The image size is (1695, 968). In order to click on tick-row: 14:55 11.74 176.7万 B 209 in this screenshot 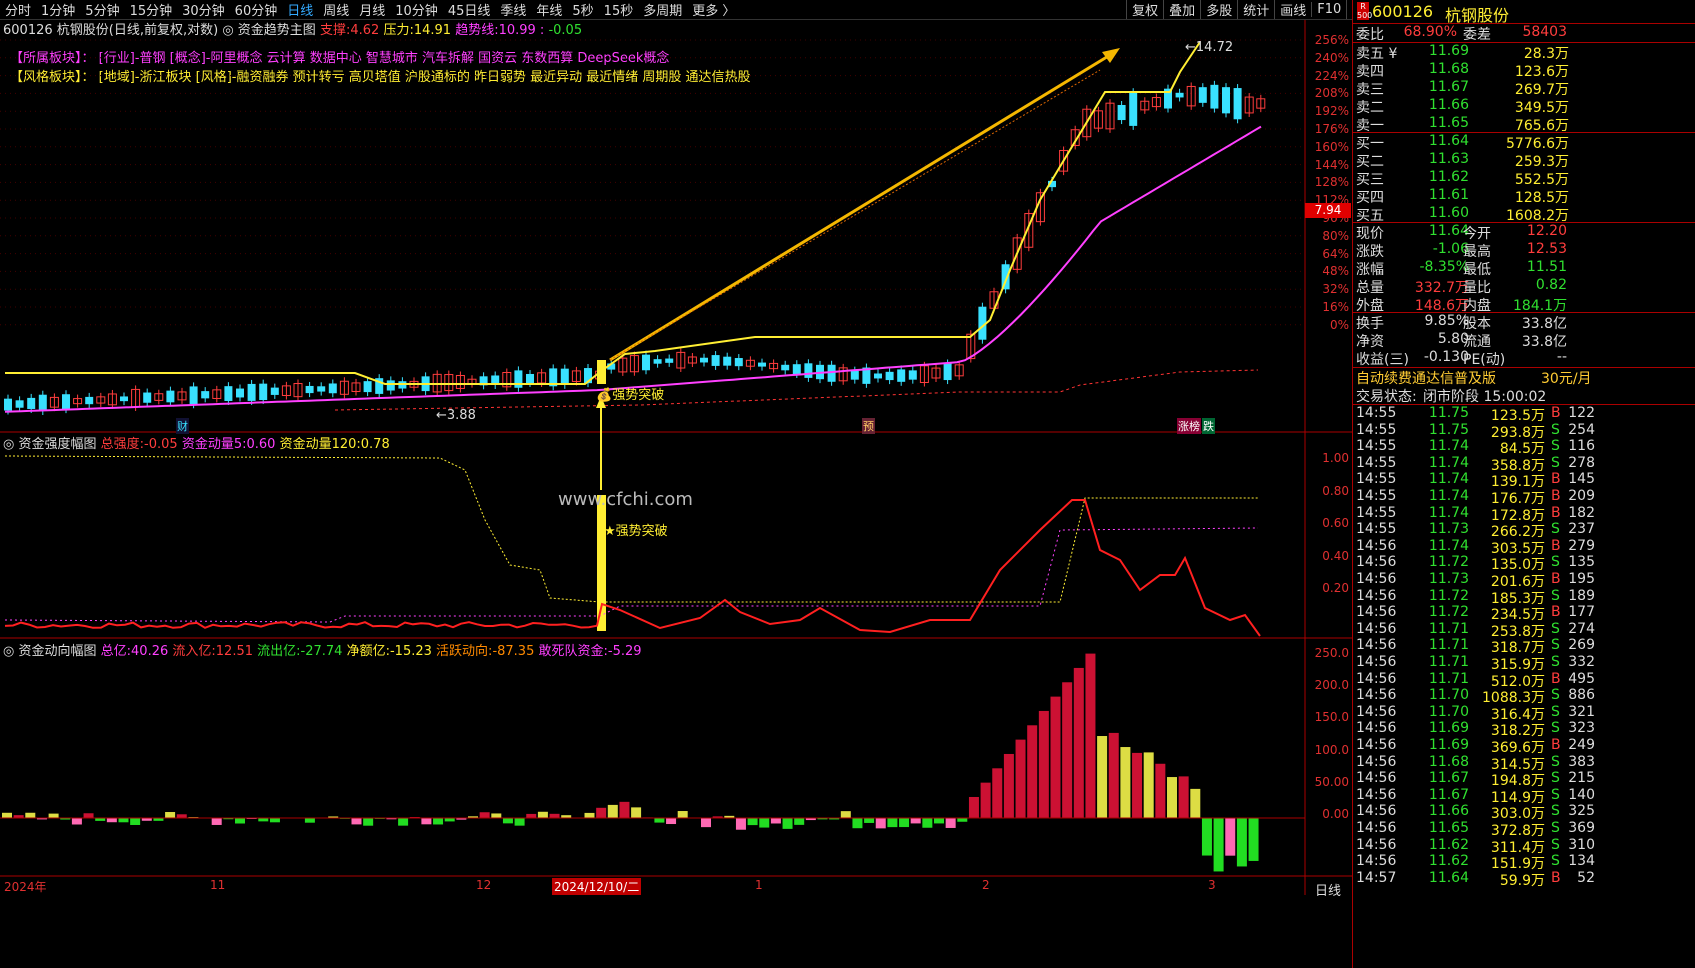, I will do `click(1524, 497)`.